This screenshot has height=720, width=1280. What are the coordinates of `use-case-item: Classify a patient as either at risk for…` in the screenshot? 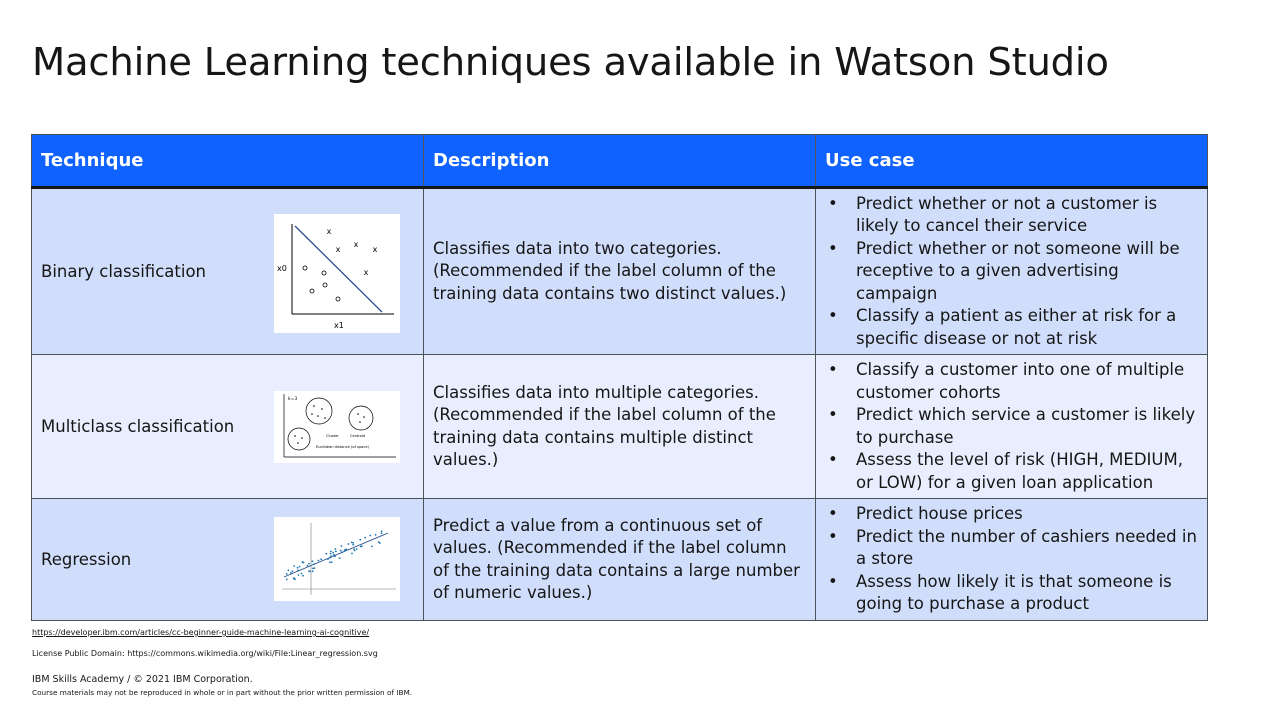 It's located at (1011, 327).